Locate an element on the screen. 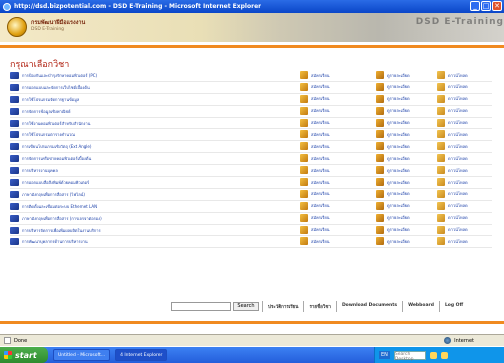 This screenshot has width=504, height=363. nav-link-webboard: Webboard is located at coordinates (420, 306).